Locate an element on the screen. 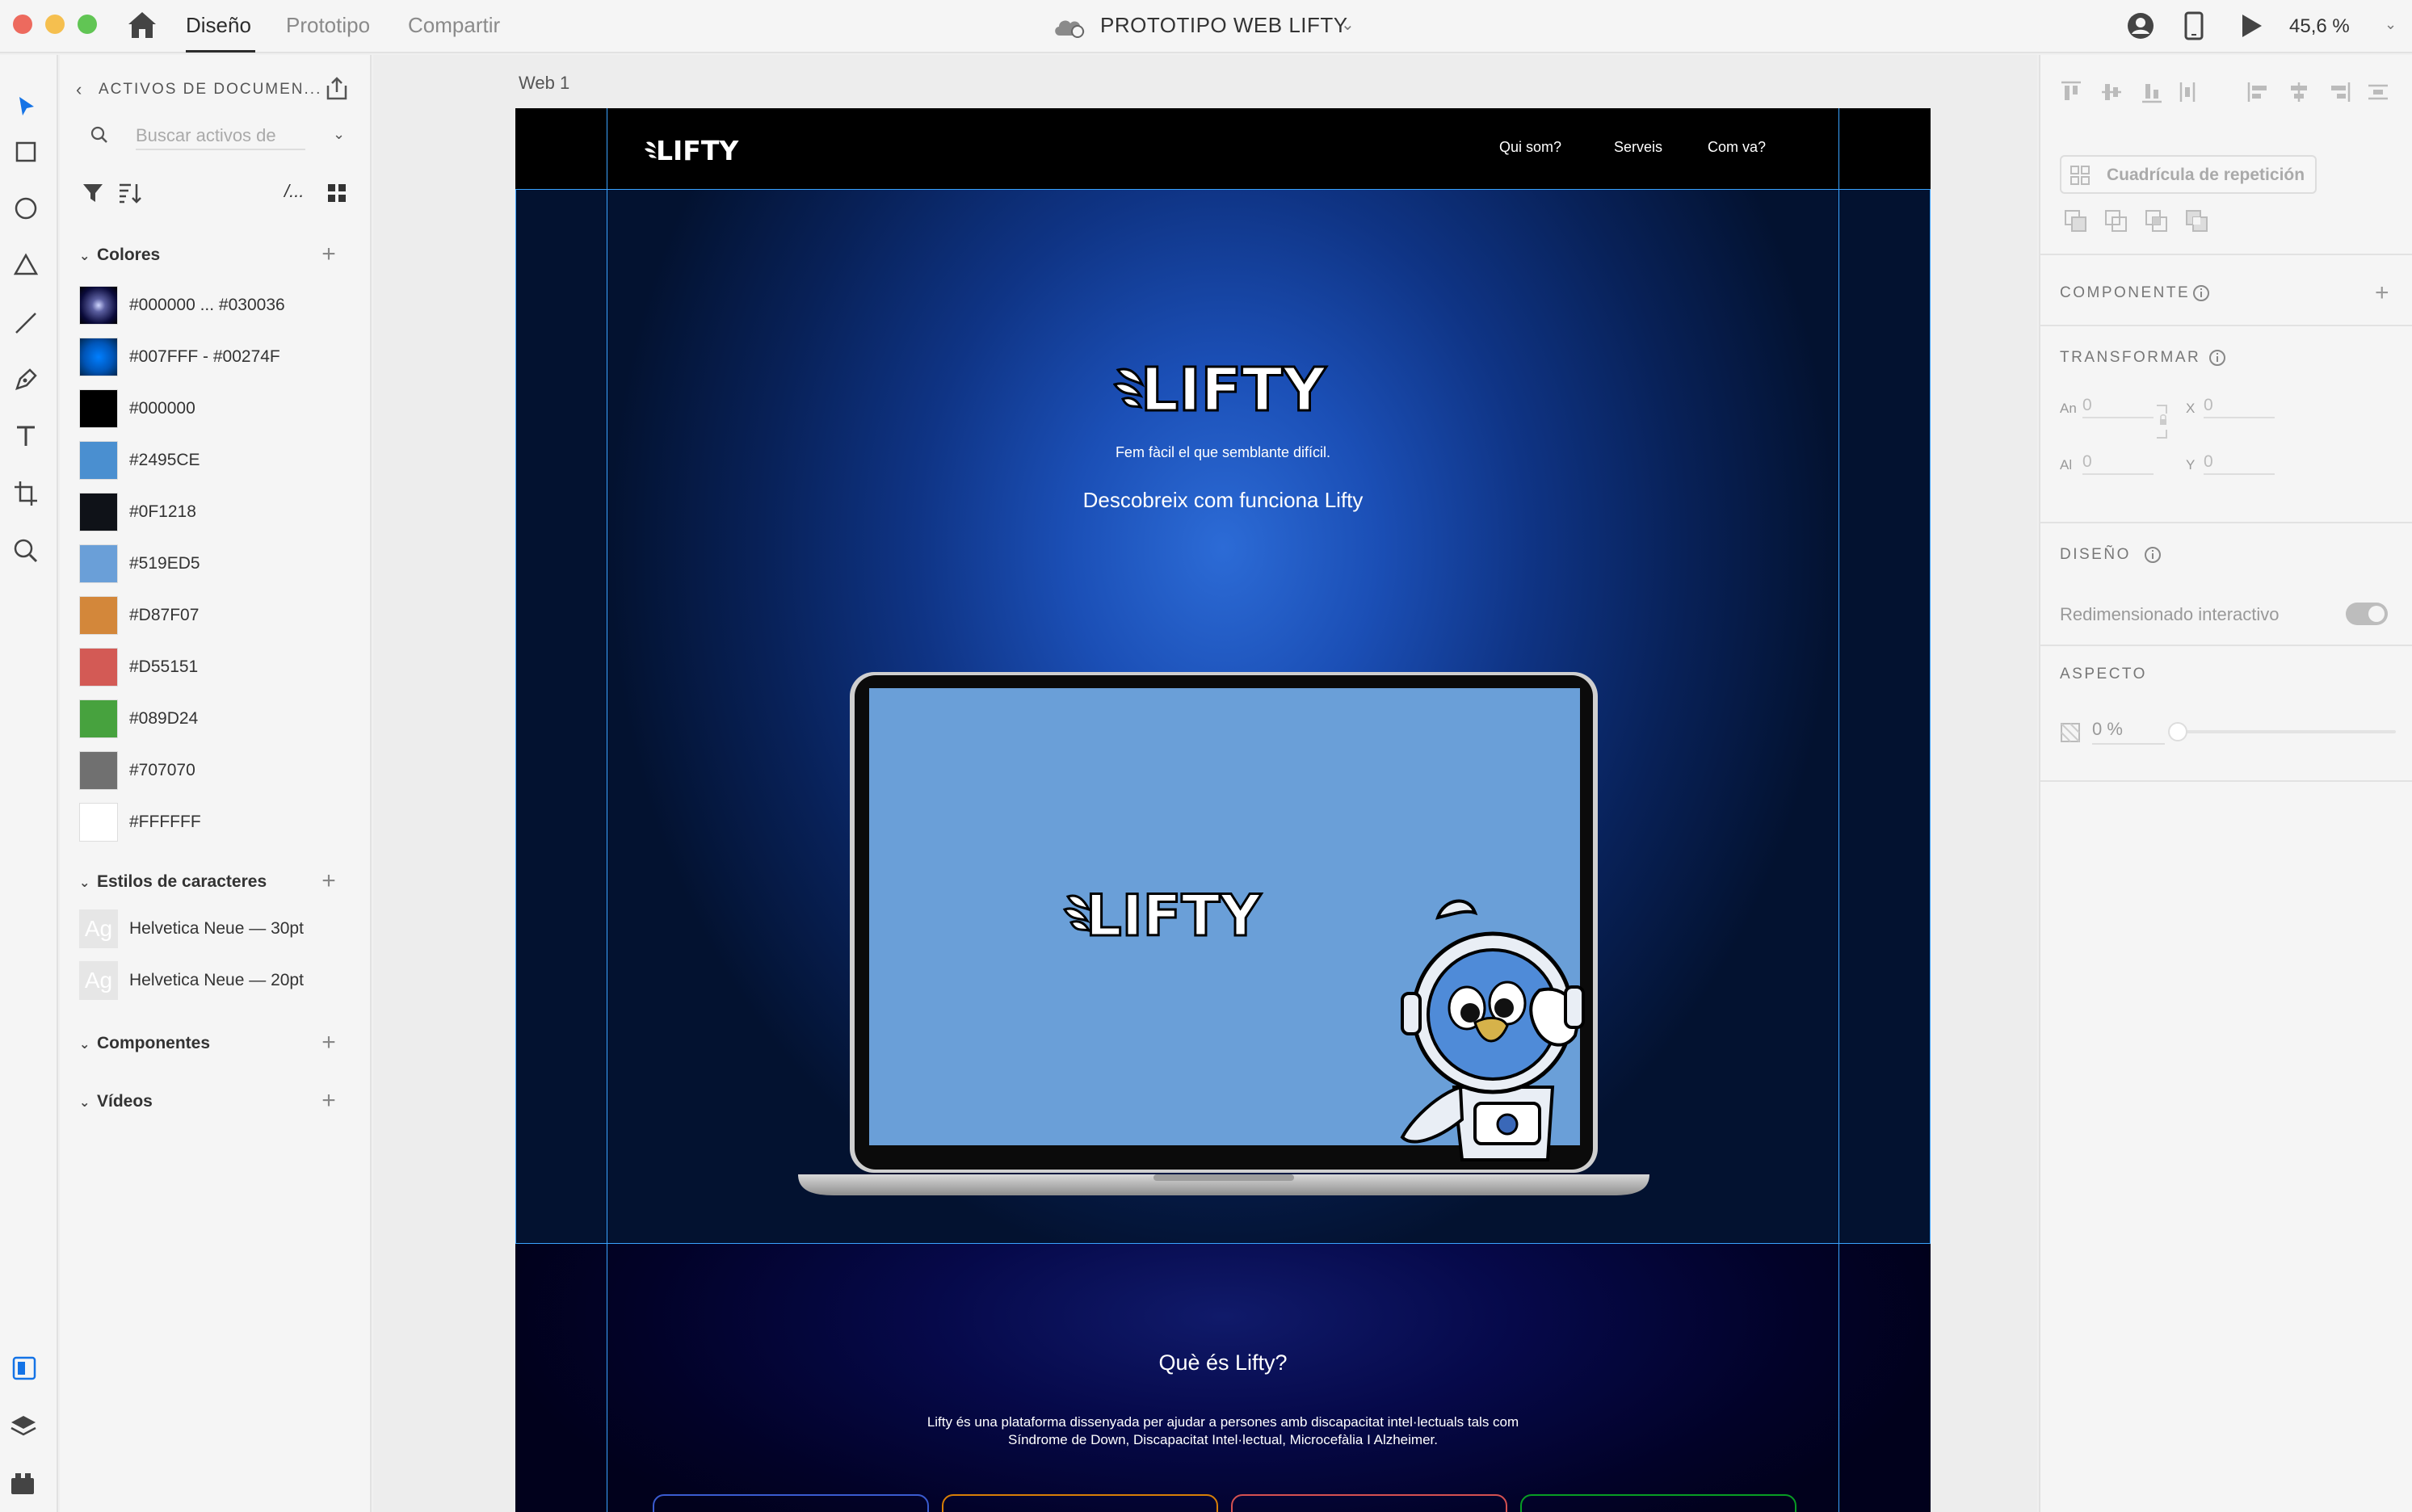 This screenshot has height=1512, width=2412. lock-aspect-icon is located at coordinates (2162, 422).